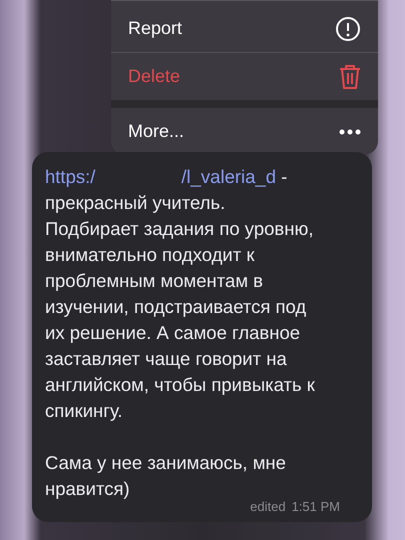  Describe the element at coordinates (316, 507) in the screenshot. I see `message-time: 1:51 PM` at that location.